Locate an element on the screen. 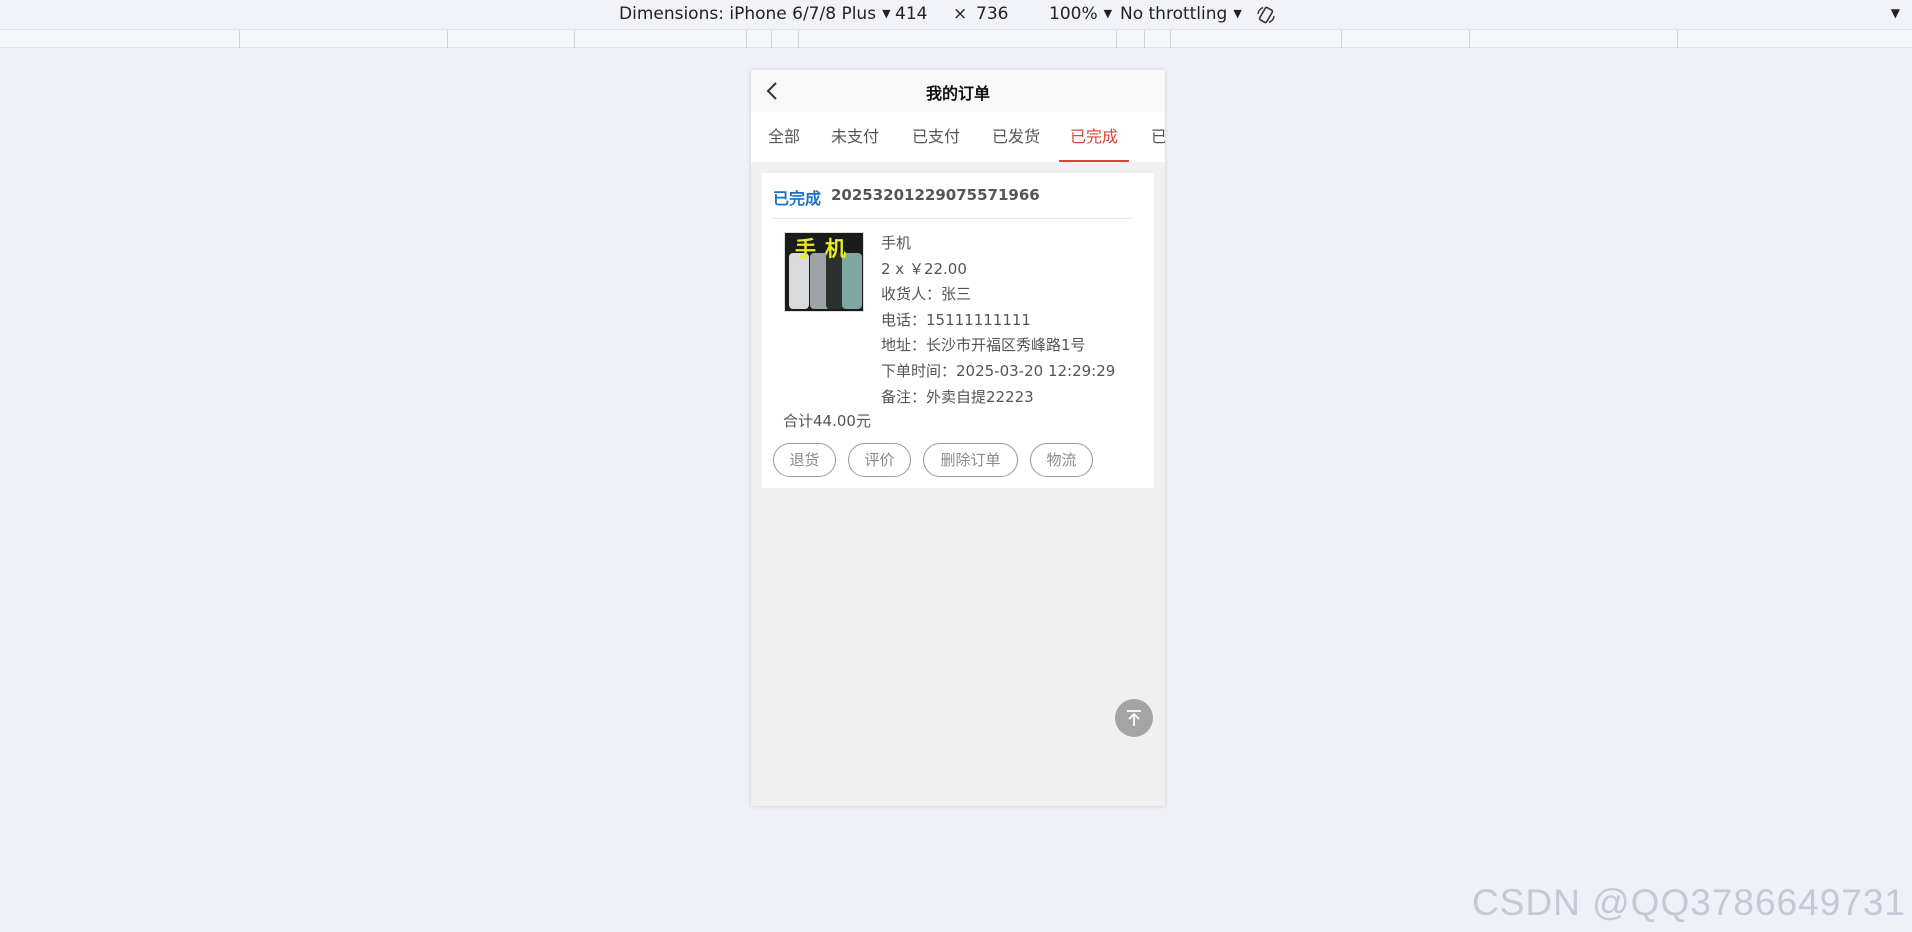 The image size is (1912, 932). toolbar-more-icon: ▼ is located at coordinates (1895, 13).